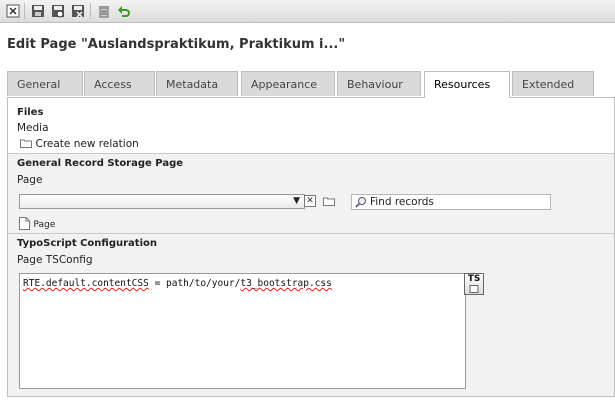  What do you see at coordinates (307, 11) in the screenshot?
I see `doc-header-toolbar` at bounding box center [307, 11].